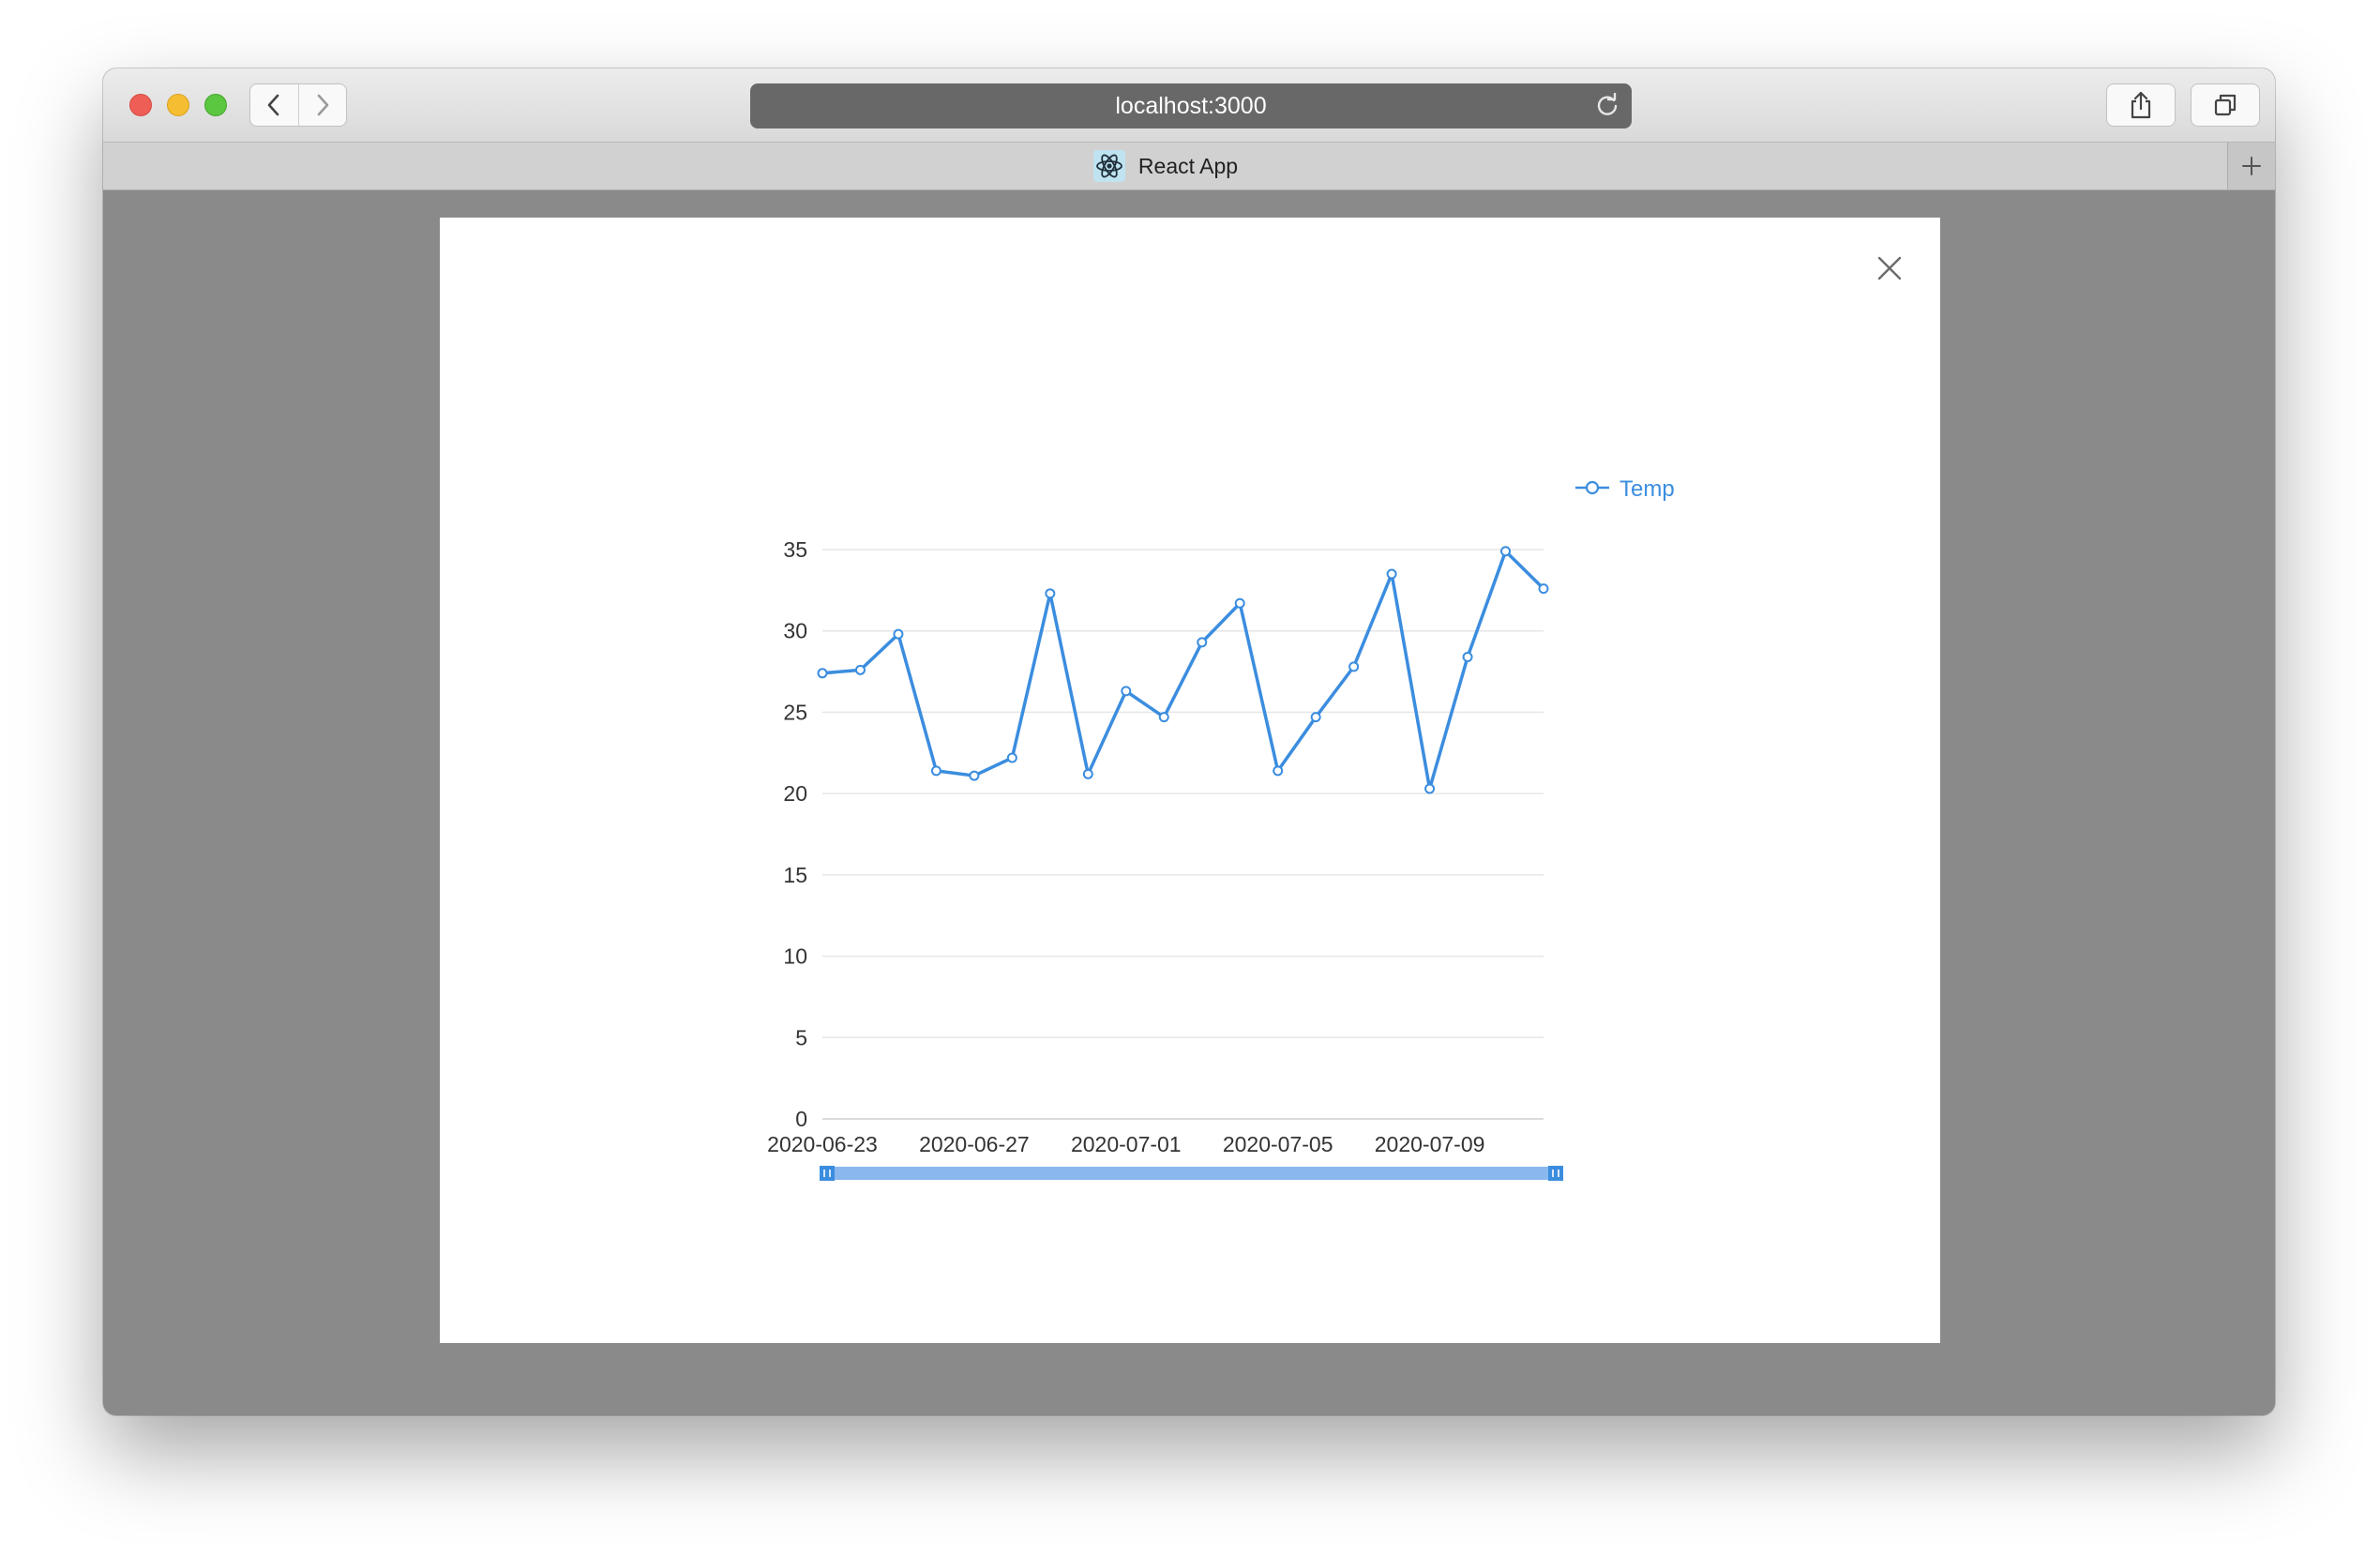 Image resolution: width=2380 pixels, height=1555 pixels. What do you see at coordinates (795, 794) in the screenshot?
I see `y-tick-label: 20` at bounding box center [795, 794].